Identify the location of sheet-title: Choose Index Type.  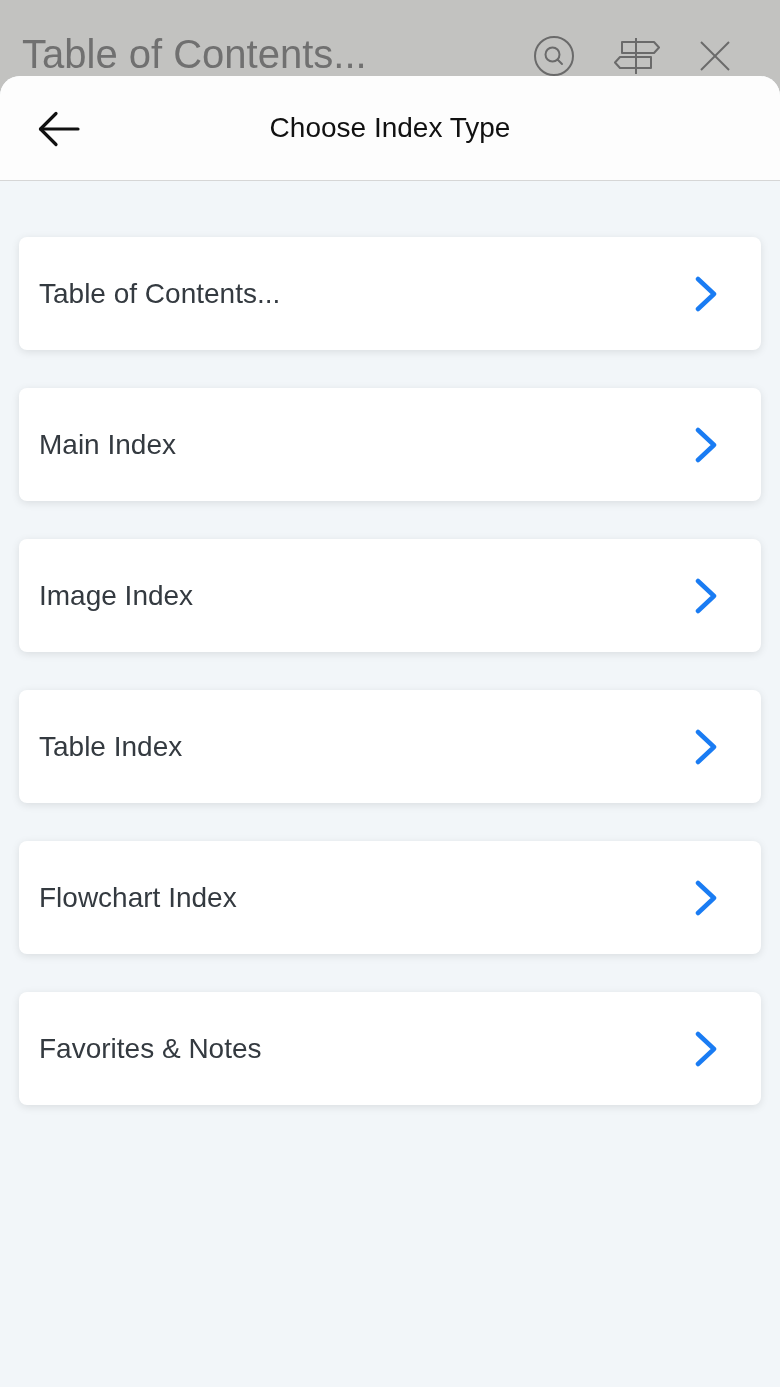
(390, 128).